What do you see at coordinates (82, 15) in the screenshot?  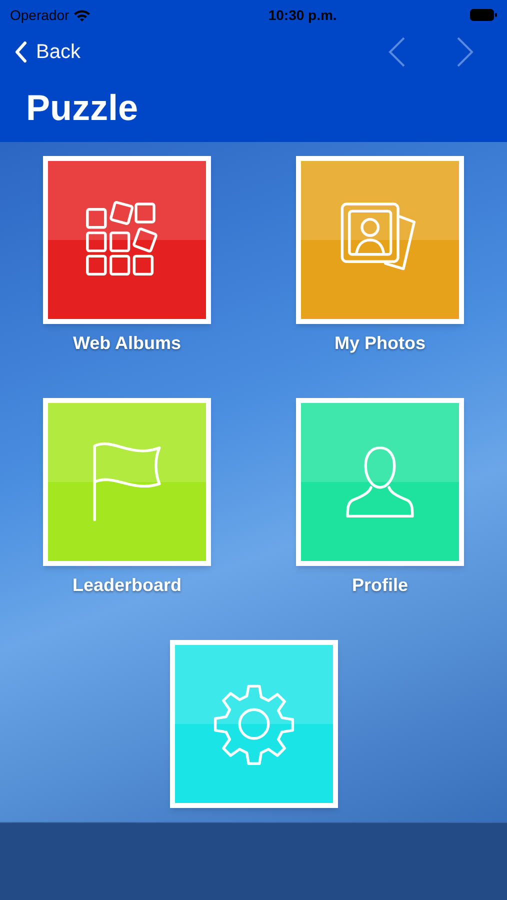 I see `wifi-icon` at bounding box center [82, 15].